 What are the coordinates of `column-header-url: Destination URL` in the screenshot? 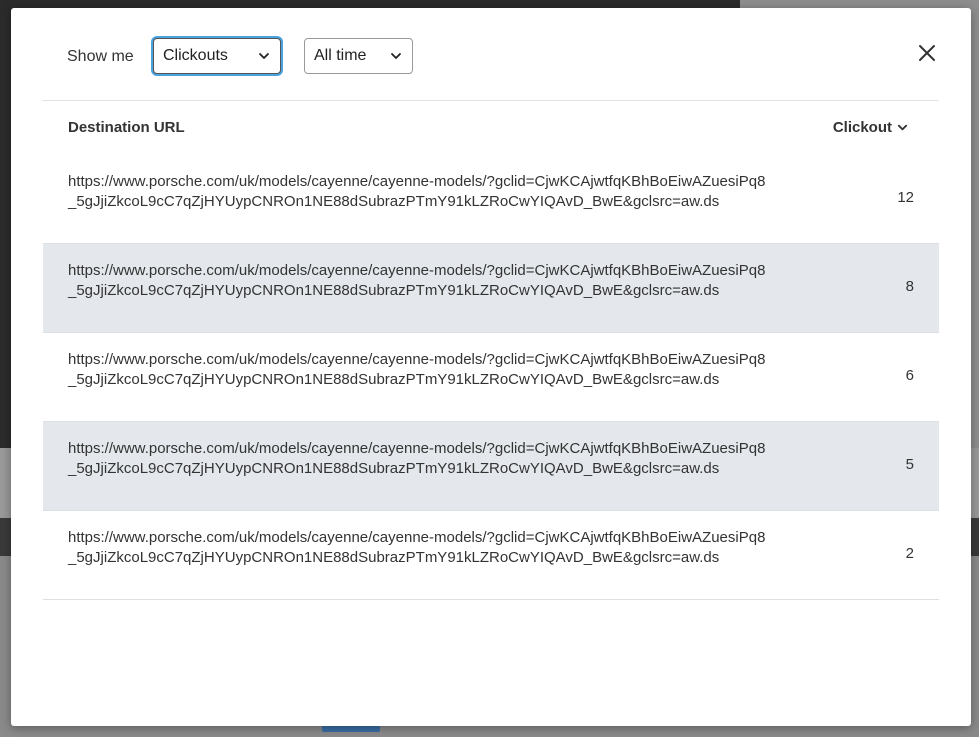 It's located at (126, 127).